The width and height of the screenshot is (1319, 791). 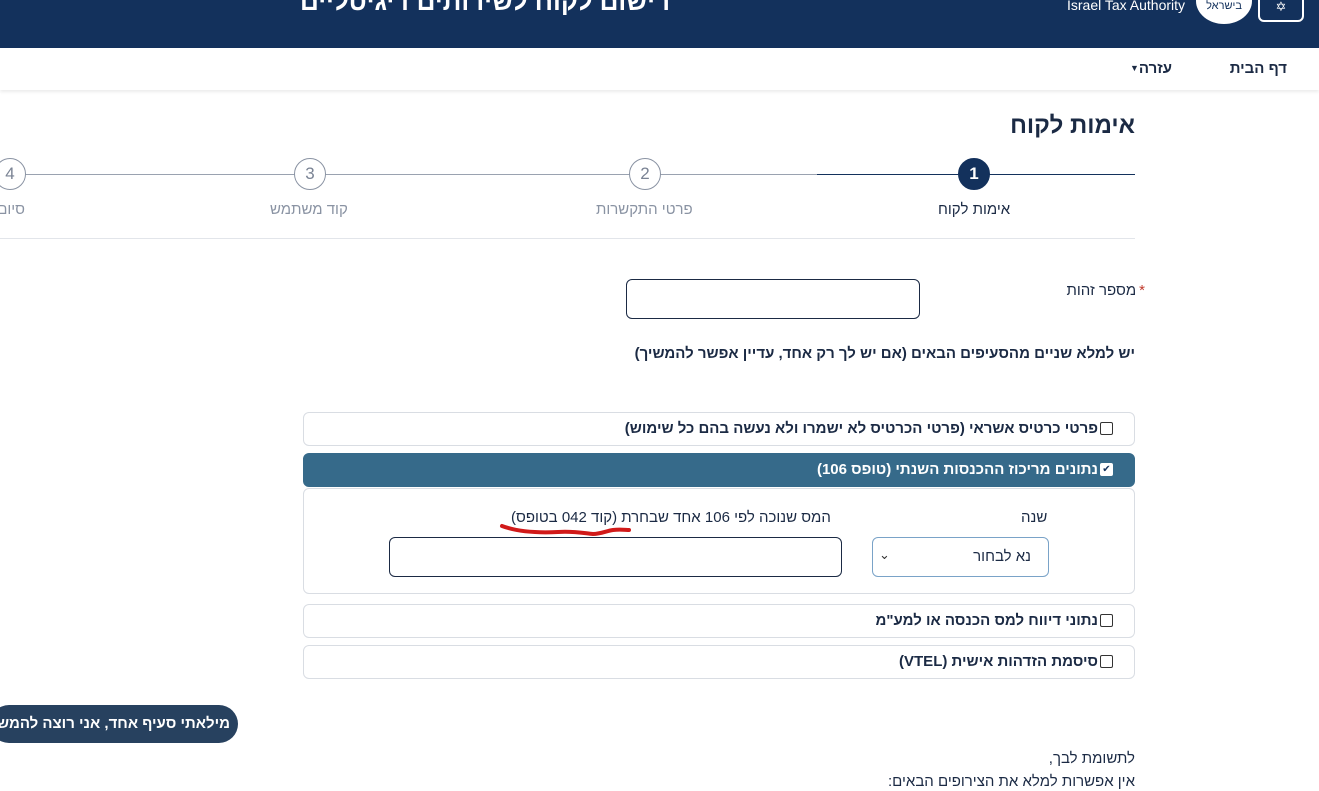 What do you see at coordinates (986, 620) in the screenshot?
I see `option-tax-report-label: נתוני דיווח למס הכנסה או למע"מ` at bounding box center [986, 620].